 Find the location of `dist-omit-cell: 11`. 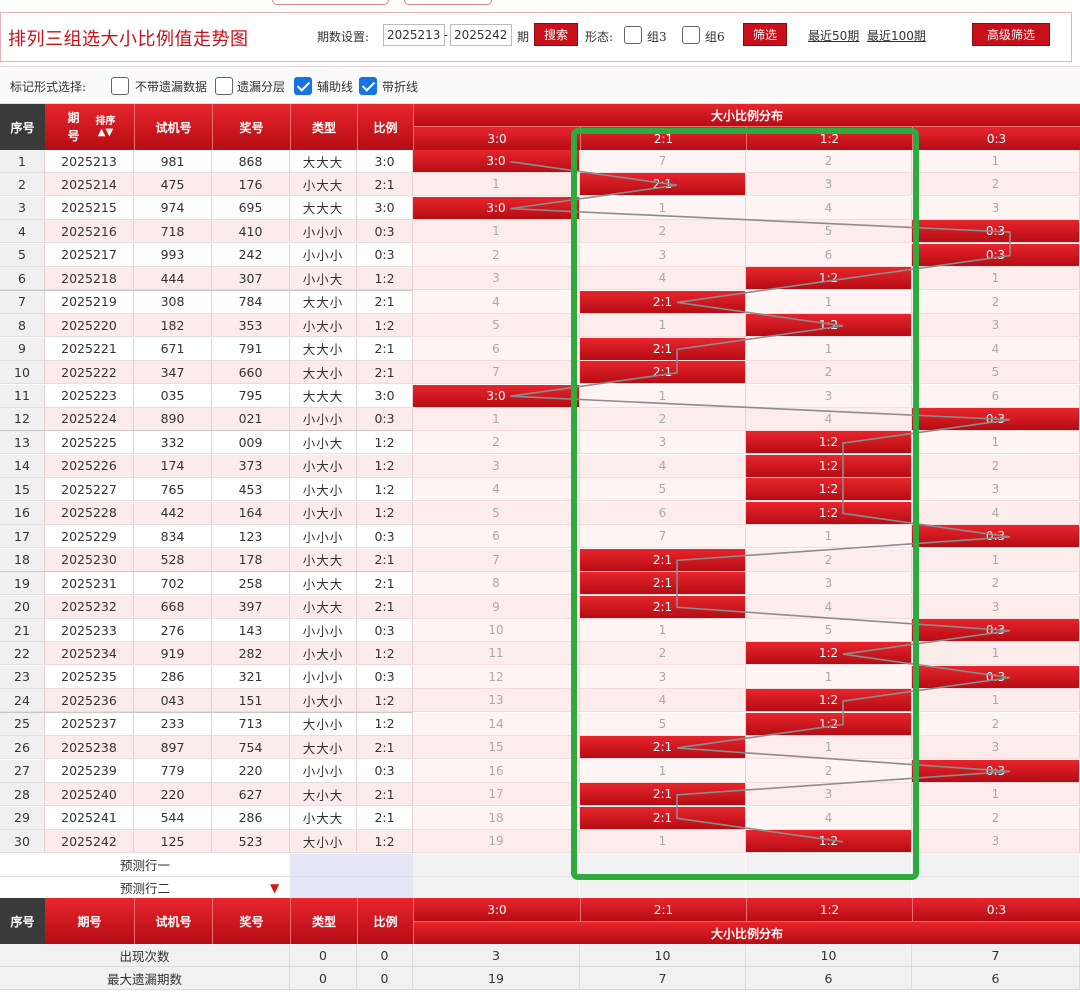

dist-omit-cell: 11 is located at coordinates (496, 654).